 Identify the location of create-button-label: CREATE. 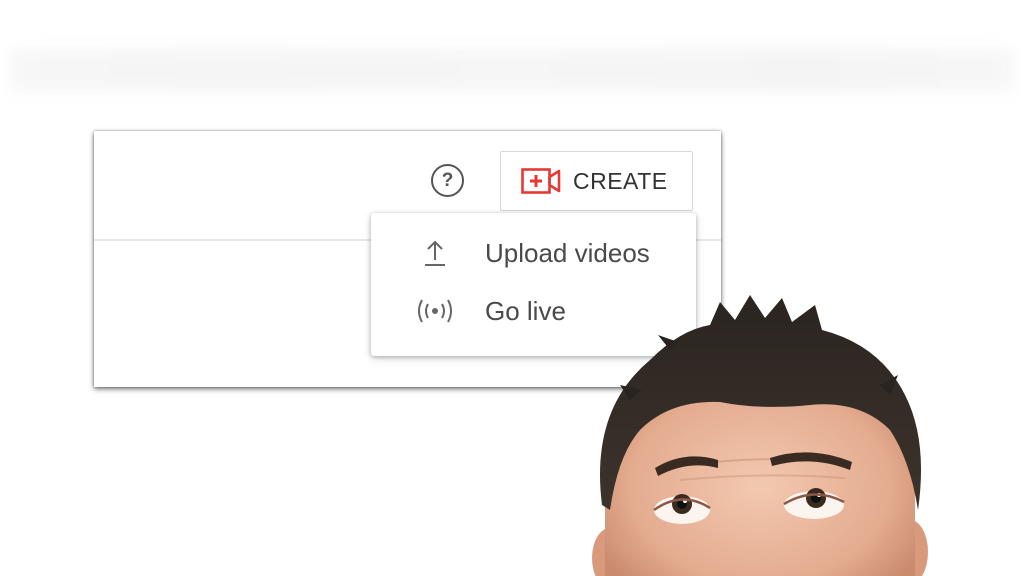
(620, 180).